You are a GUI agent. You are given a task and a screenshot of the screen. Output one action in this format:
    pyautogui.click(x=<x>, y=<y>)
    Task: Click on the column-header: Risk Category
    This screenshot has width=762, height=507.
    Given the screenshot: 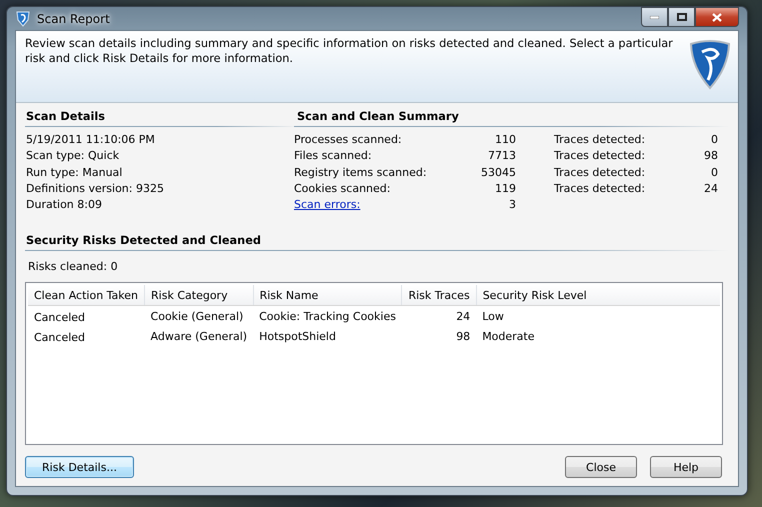 What is the action you would take?
    pyautogui.click(x=199, y=295)
    